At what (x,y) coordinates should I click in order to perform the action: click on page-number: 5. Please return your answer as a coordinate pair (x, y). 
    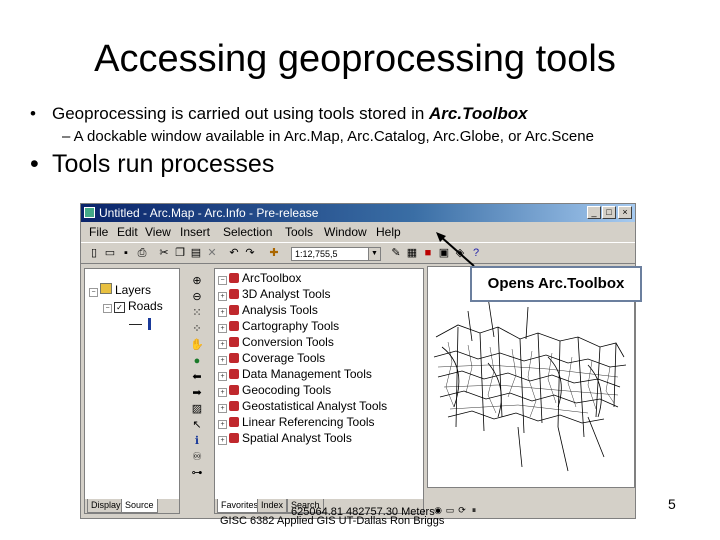
    Looking at the image, I should click on (672, 504).